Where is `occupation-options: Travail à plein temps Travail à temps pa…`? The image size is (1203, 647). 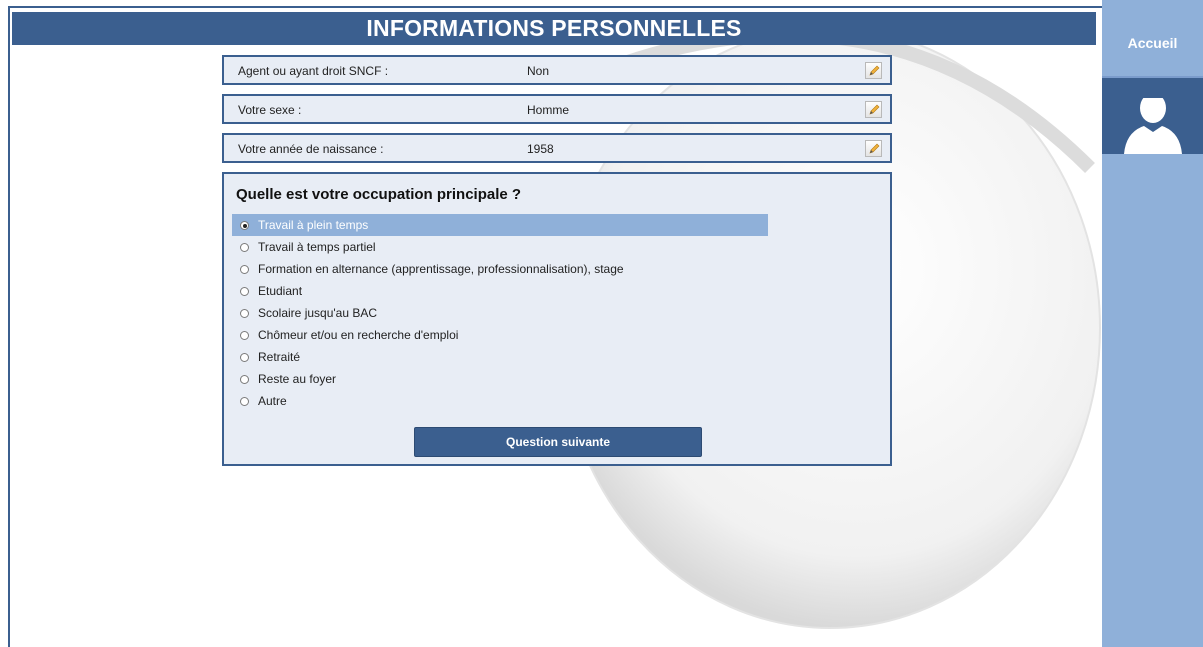
occupation-options: Travail à plein temps Travail à temps pa… is located at coordinates (500, 313).